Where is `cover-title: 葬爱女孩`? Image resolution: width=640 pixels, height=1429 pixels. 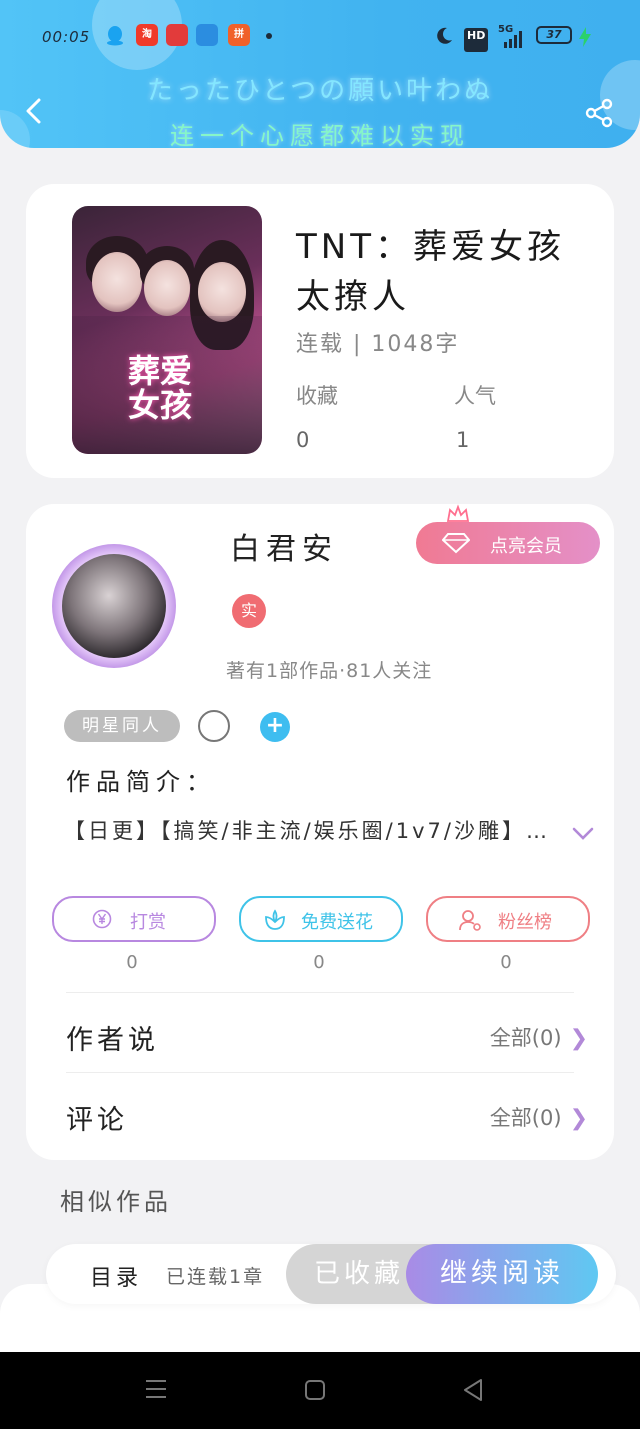 cover-title: 葬爱女孩 is located at coordinates (160, 388).